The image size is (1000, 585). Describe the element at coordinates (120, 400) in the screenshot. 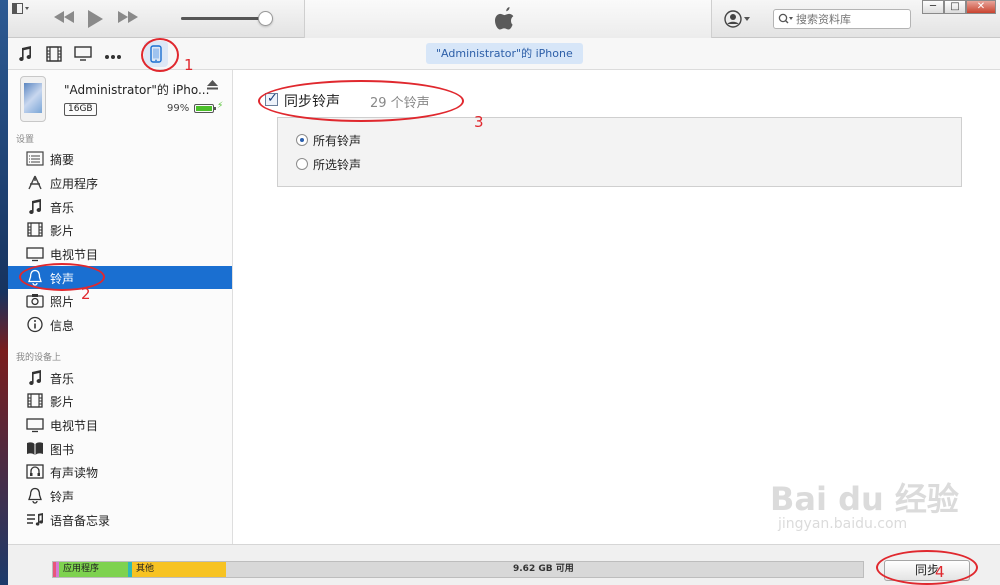

I see `sidebar-item-device-movies: 影片` at that location.